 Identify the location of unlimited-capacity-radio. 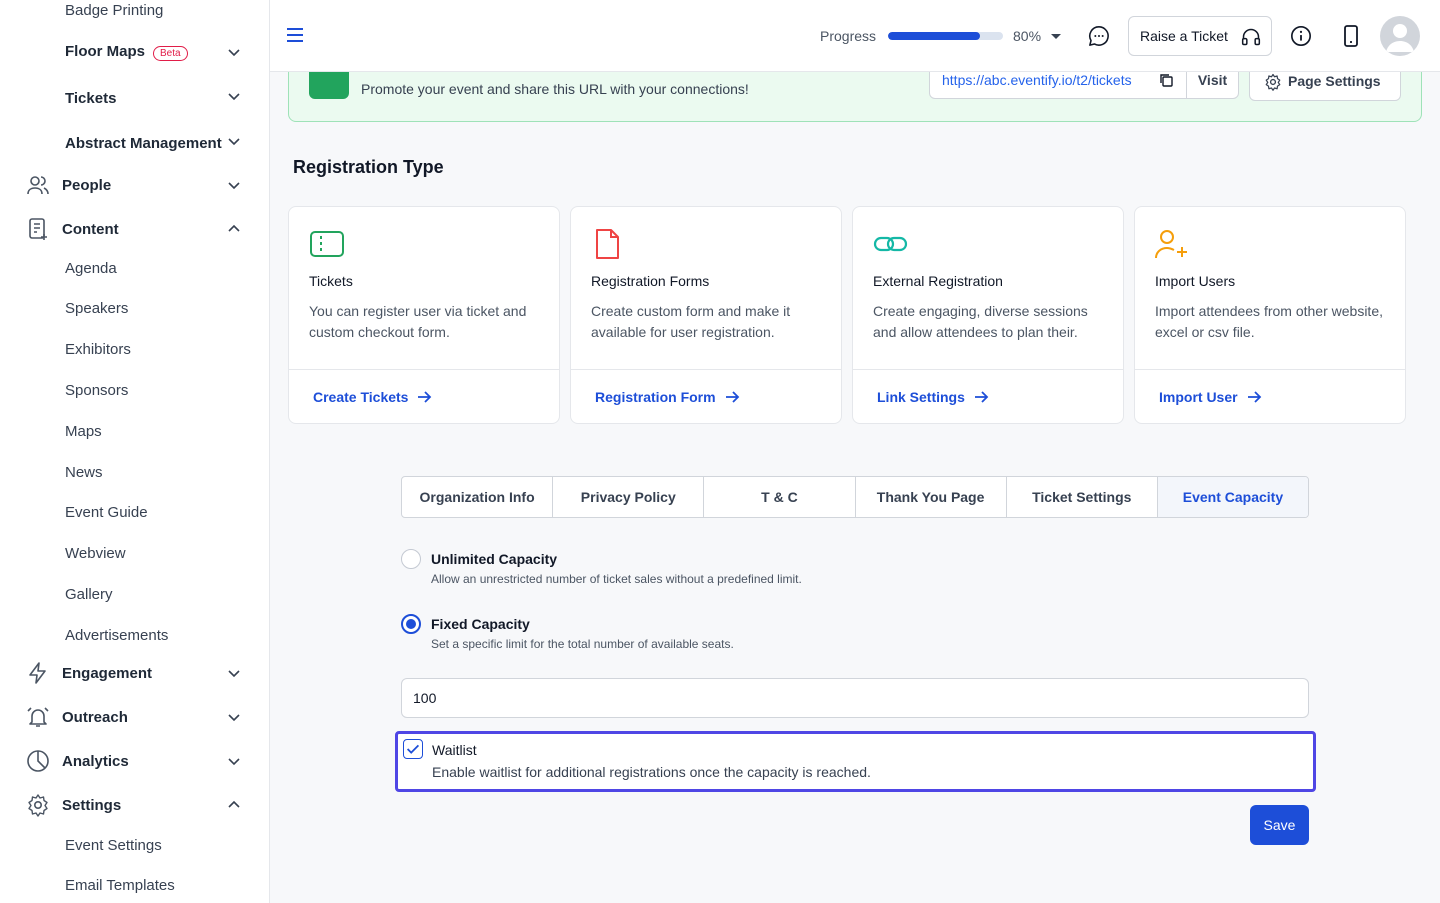
(411, 559).